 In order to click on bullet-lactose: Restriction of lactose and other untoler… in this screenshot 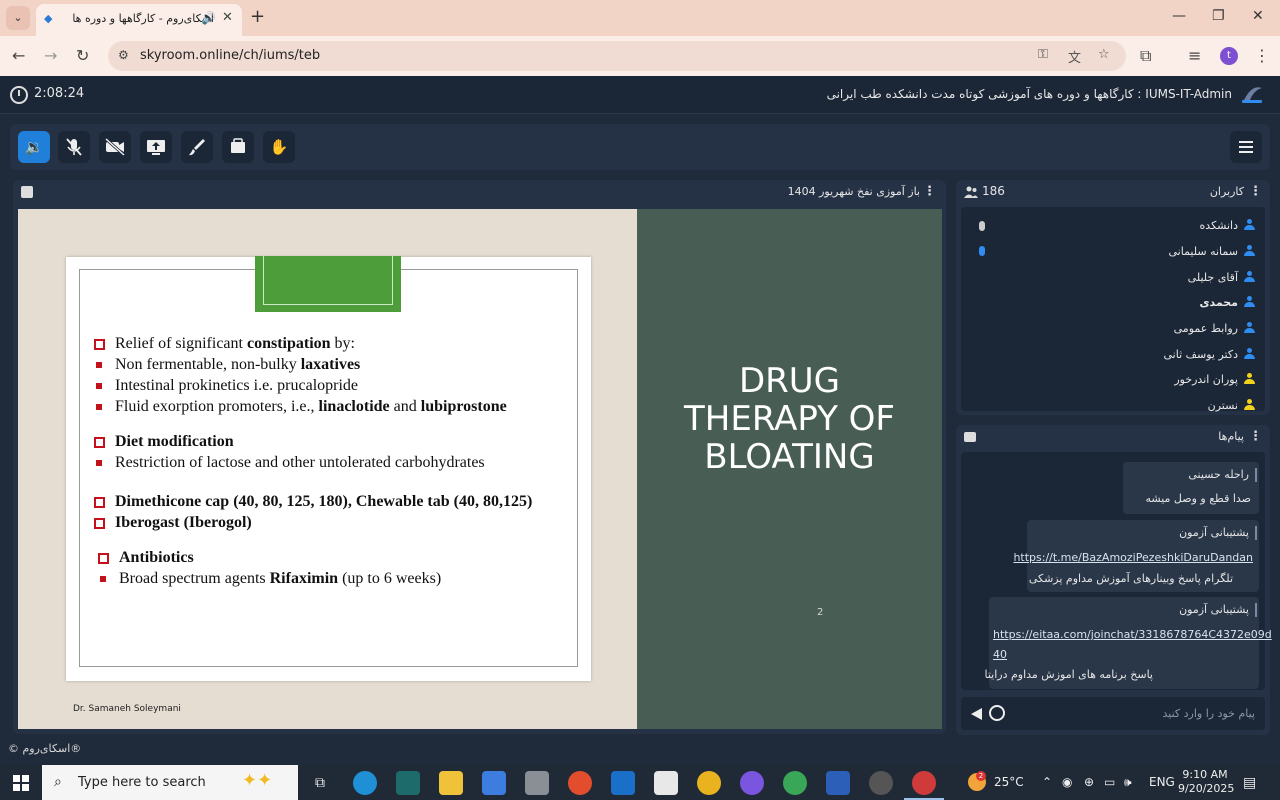, I will do `click(334, 464)`.